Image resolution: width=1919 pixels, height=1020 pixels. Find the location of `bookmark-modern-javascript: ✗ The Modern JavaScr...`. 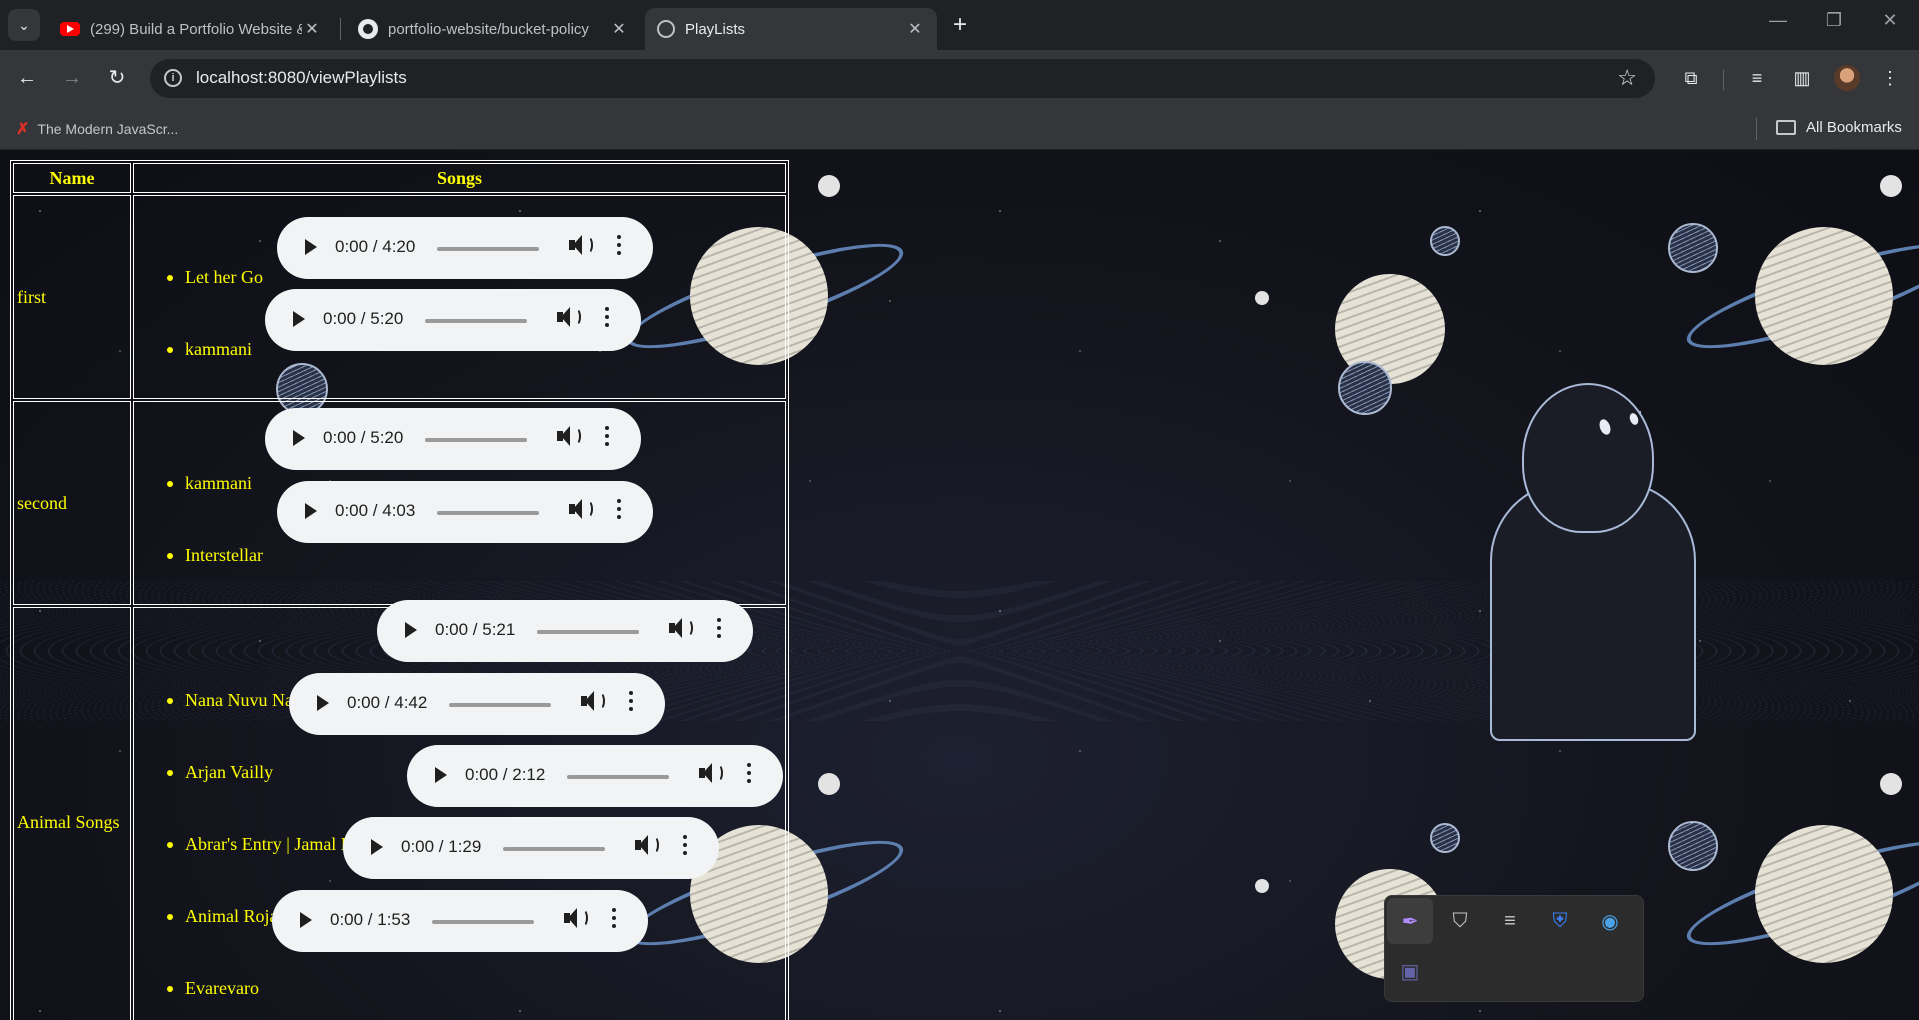

bookmark-modern-javascript: ✗ The Modern JavaScr... is located at coordinates (97, 129).